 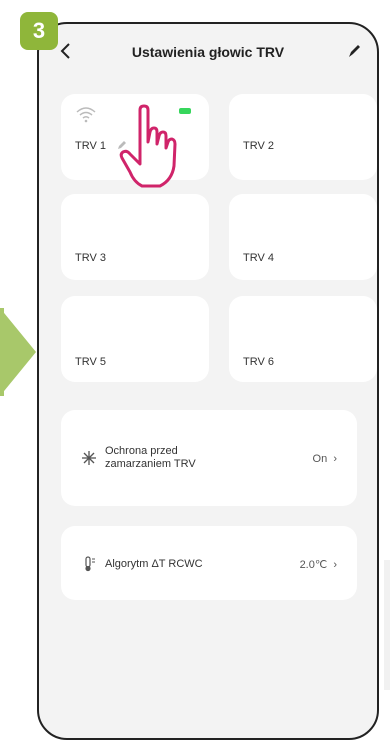 What do you see at coordinates (387, 625) in the screenshot?
I see `decorative-edge` at bounding box center [387, 625].